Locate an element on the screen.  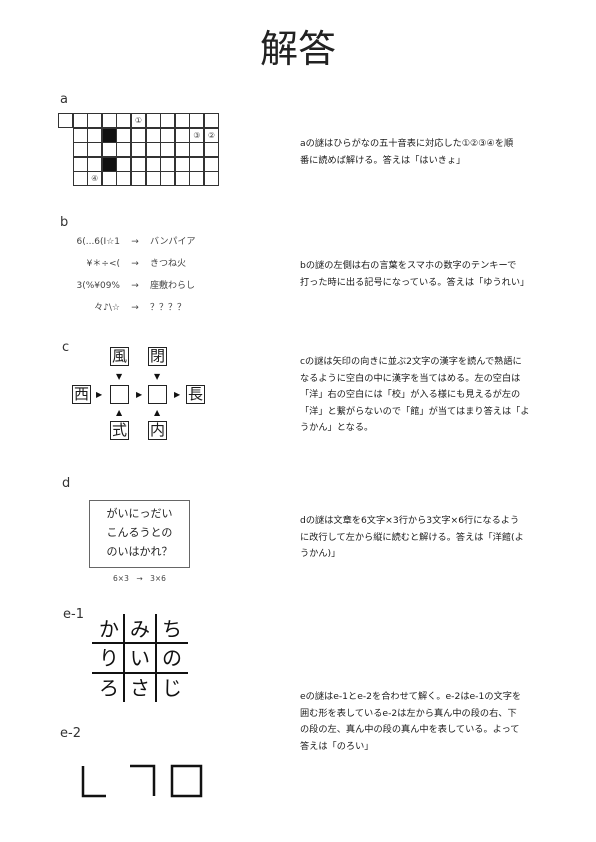
symbol-text: 々♪\☆ is located at coordinates (107, 308).